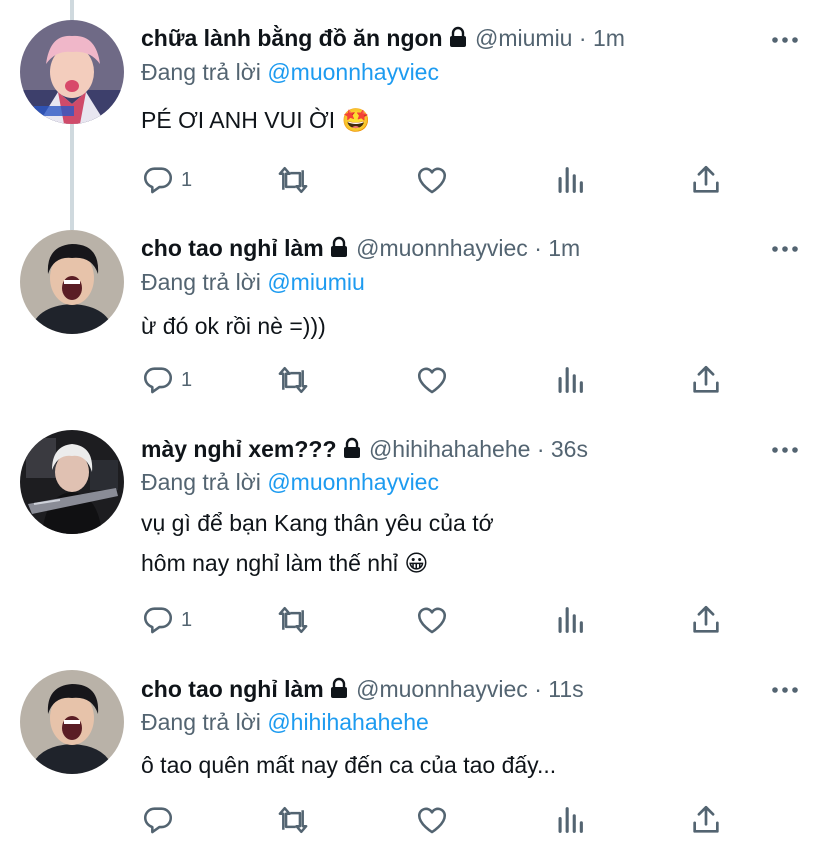 This screenshot has width=828, height=850. What do you see at coordinates (565, 689) in the screenshot?
I see `timestamp: 11s` at bounding box center [565, 689].